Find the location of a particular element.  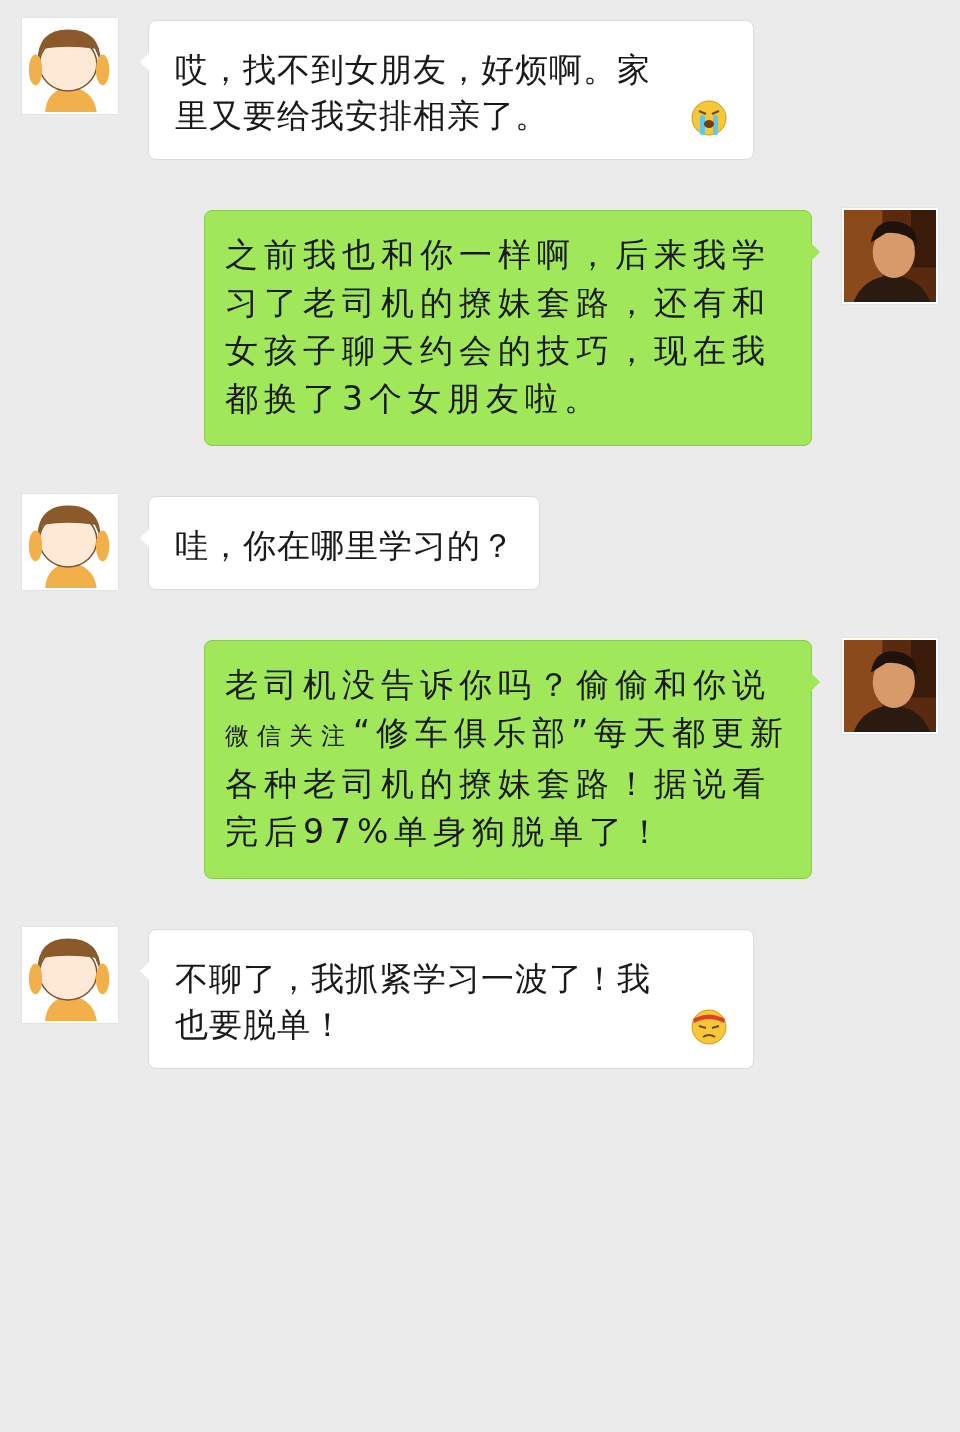

scowling-face-icon is located at coordinates (709, 1026).